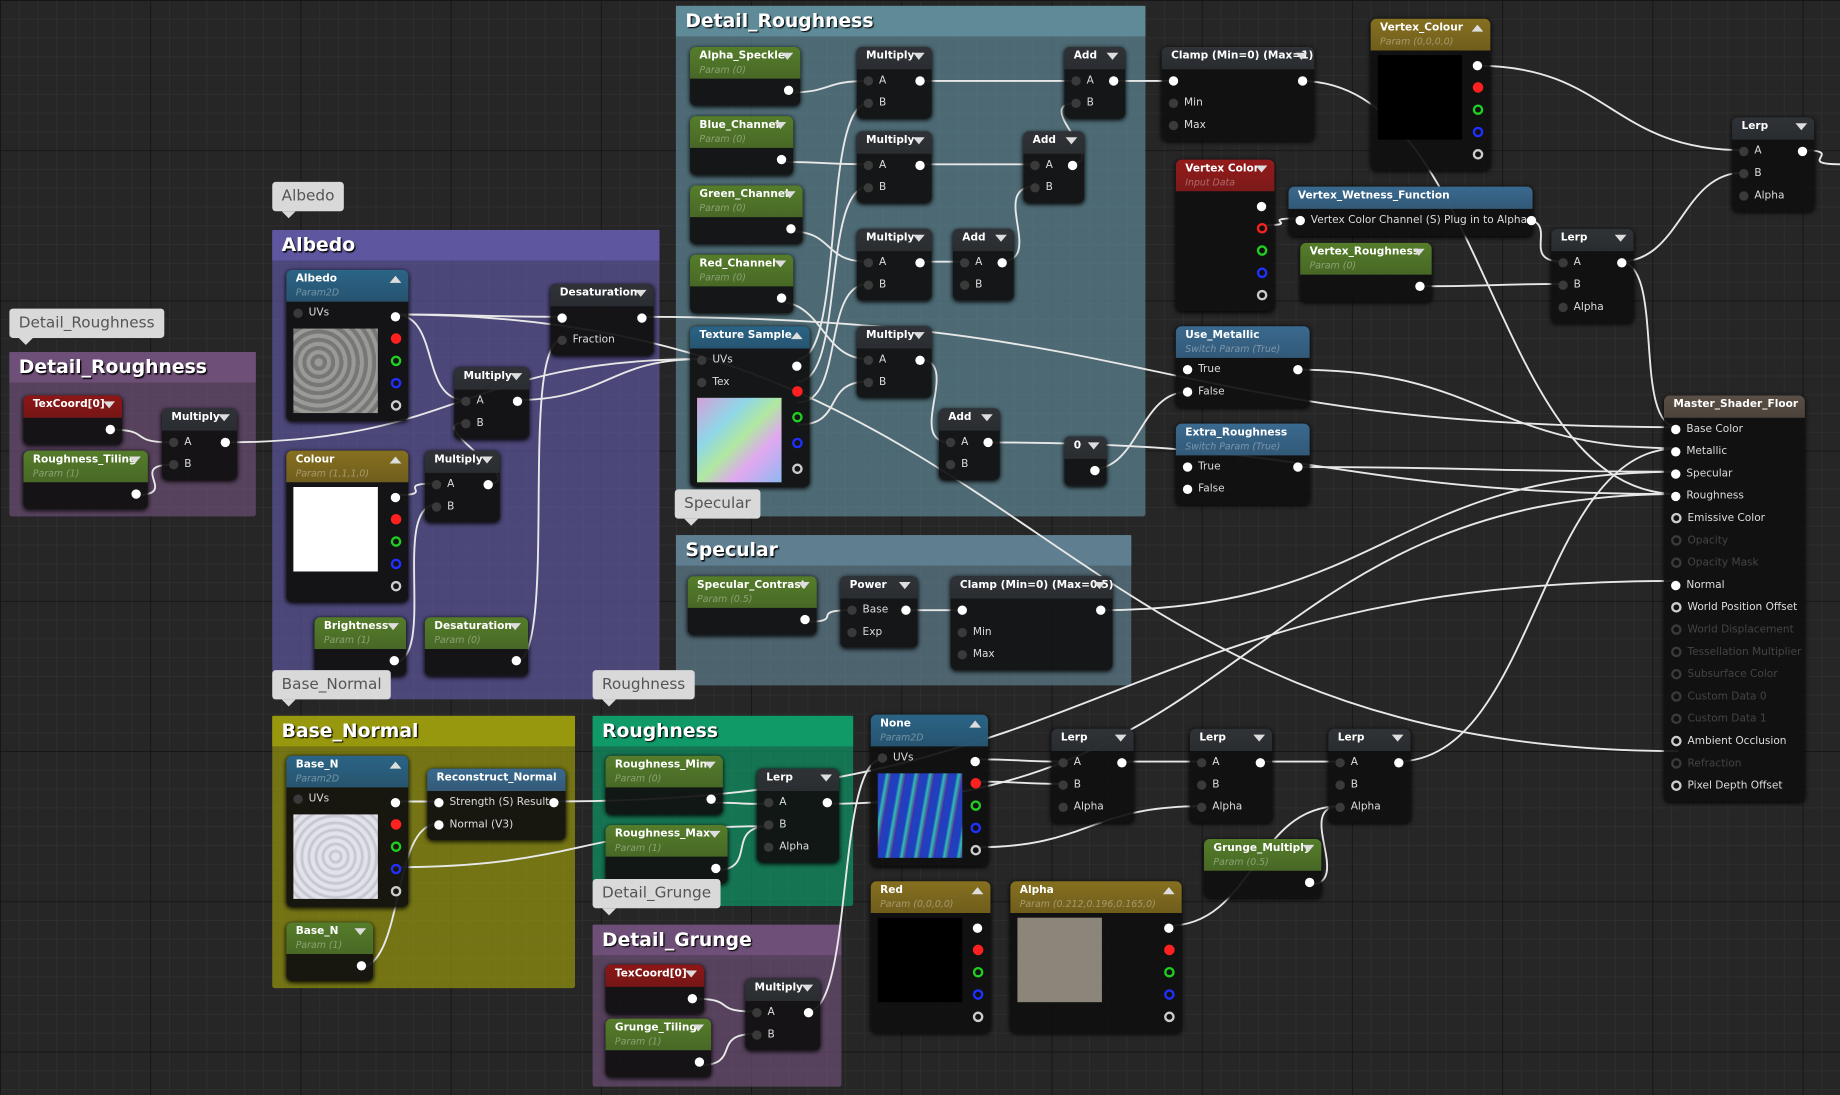 The image size is (1840, 1095). I want to click on pin-row: Opacity Mask, so click(1734, 563).